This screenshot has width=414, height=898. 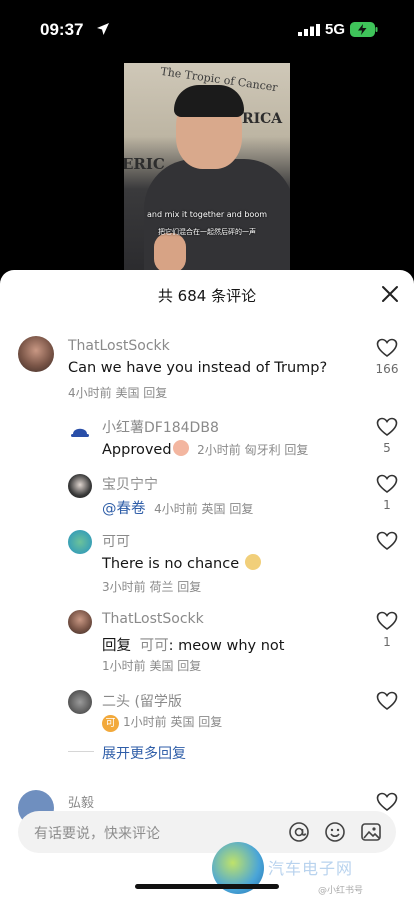 What do you see at coordinates (160, 427) in the screenshot?
I see `comment-author: 小红薯DF184DB8` at bounding box center [160, 427].